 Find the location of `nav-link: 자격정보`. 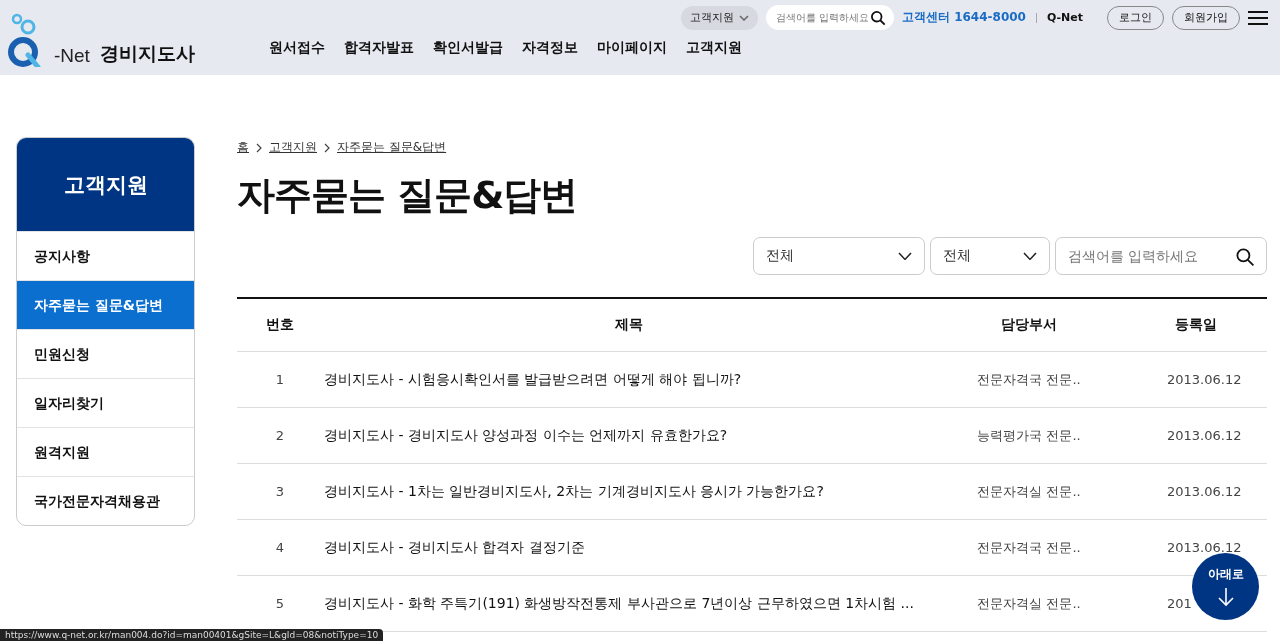

nav-link: 자격정보 is located at coordinates (550, 48).